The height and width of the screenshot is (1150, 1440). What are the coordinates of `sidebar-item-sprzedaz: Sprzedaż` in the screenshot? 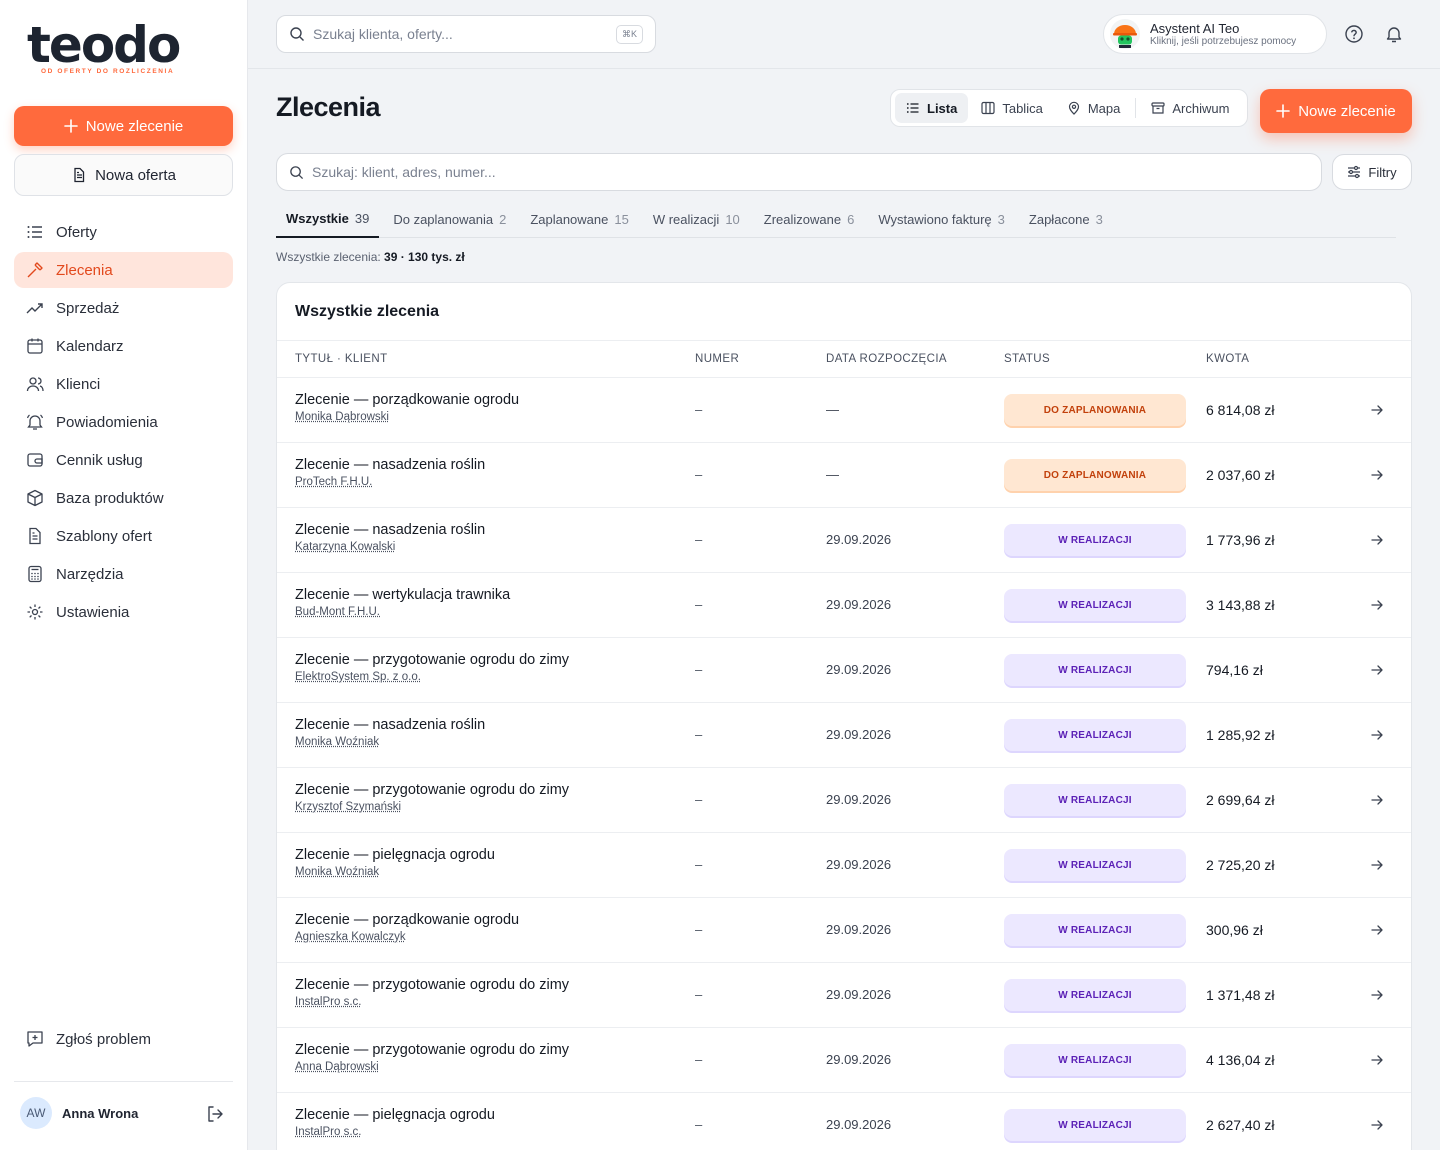 It's located at (123, 308).